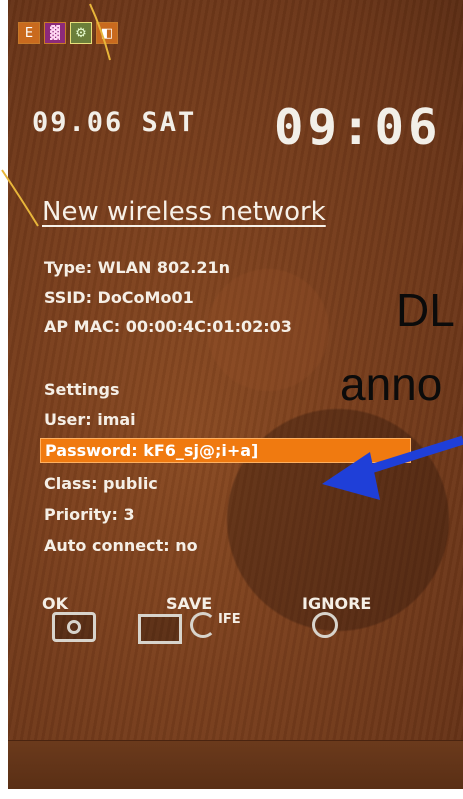 The width and height of the screenshot is (463, 799). Describe the element at coordinates (119, 297) in the screenshot. I see `network-ssid: SSID: DoCoMo01` at that location.